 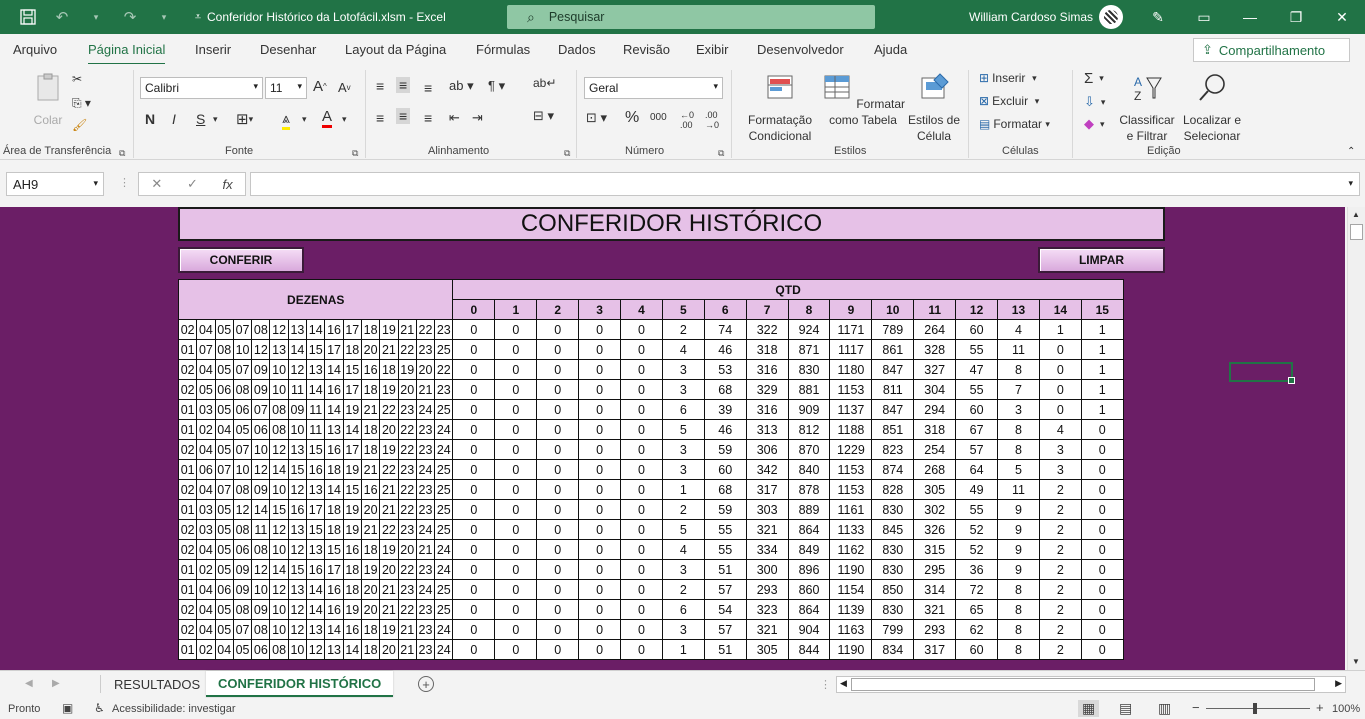 I want to click on qtd-cell: 909, so click(x=809, y=409).